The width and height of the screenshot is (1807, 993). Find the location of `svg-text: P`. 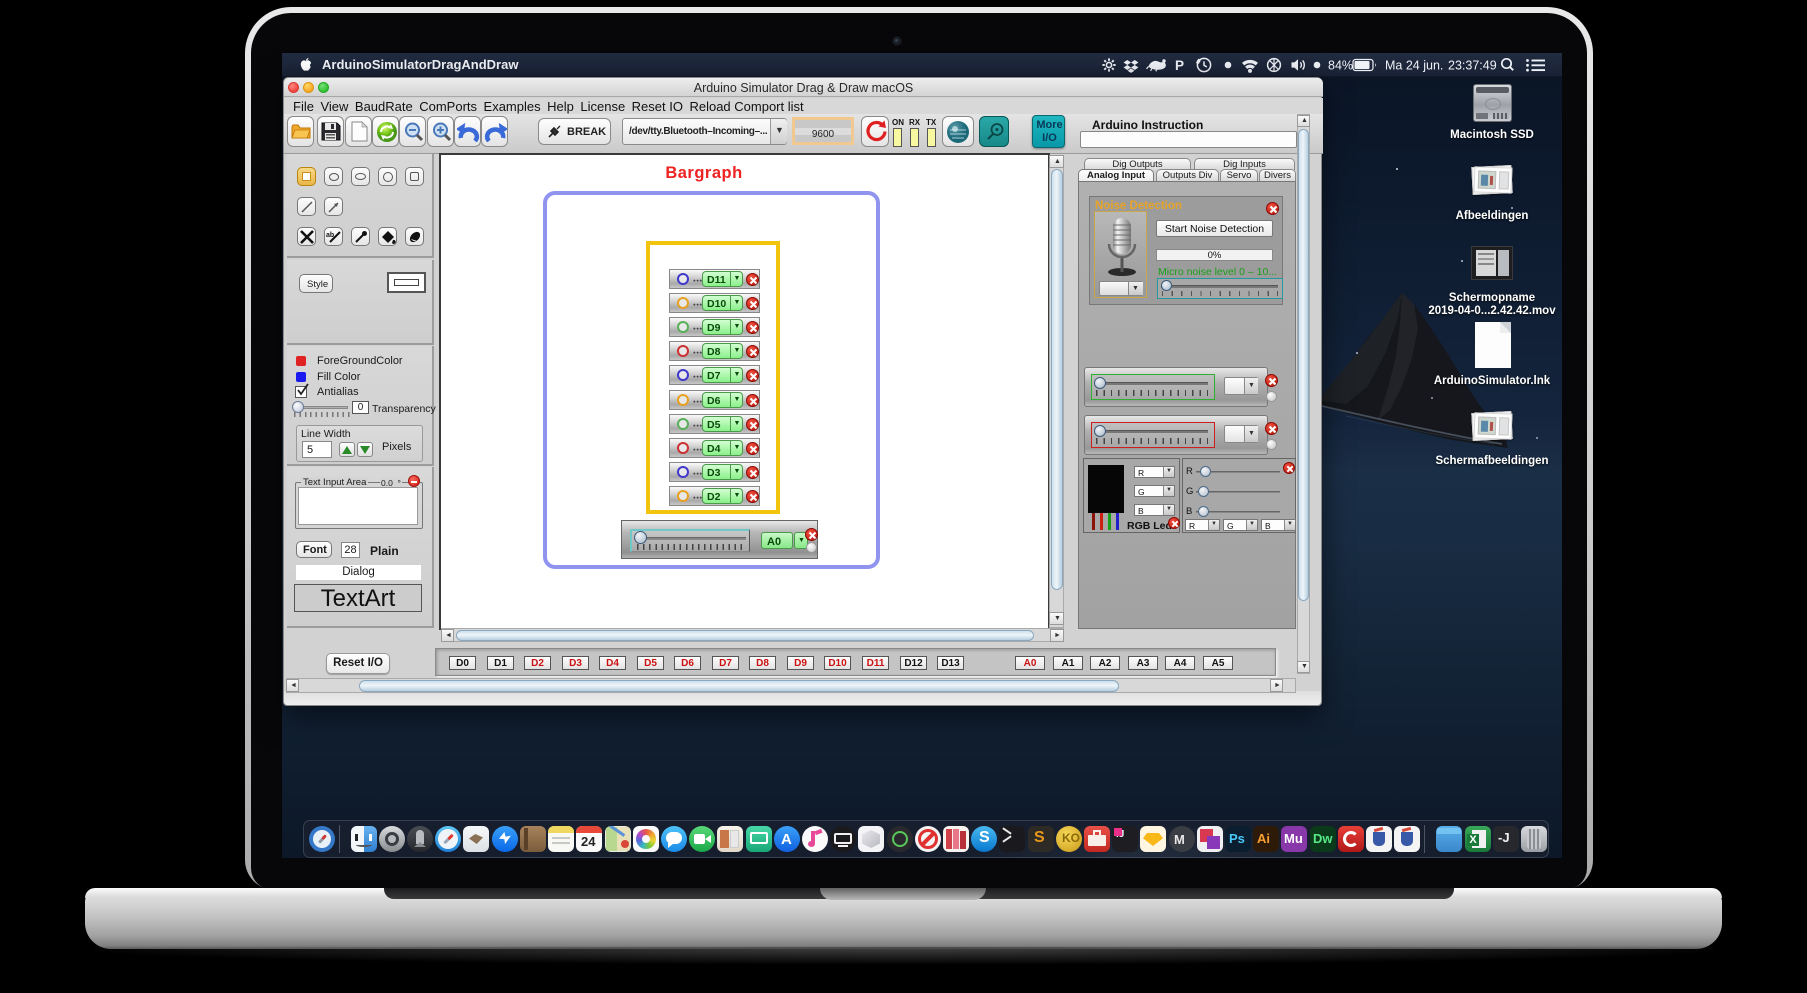

svg-text: P is located at coordinates (1179, 65).